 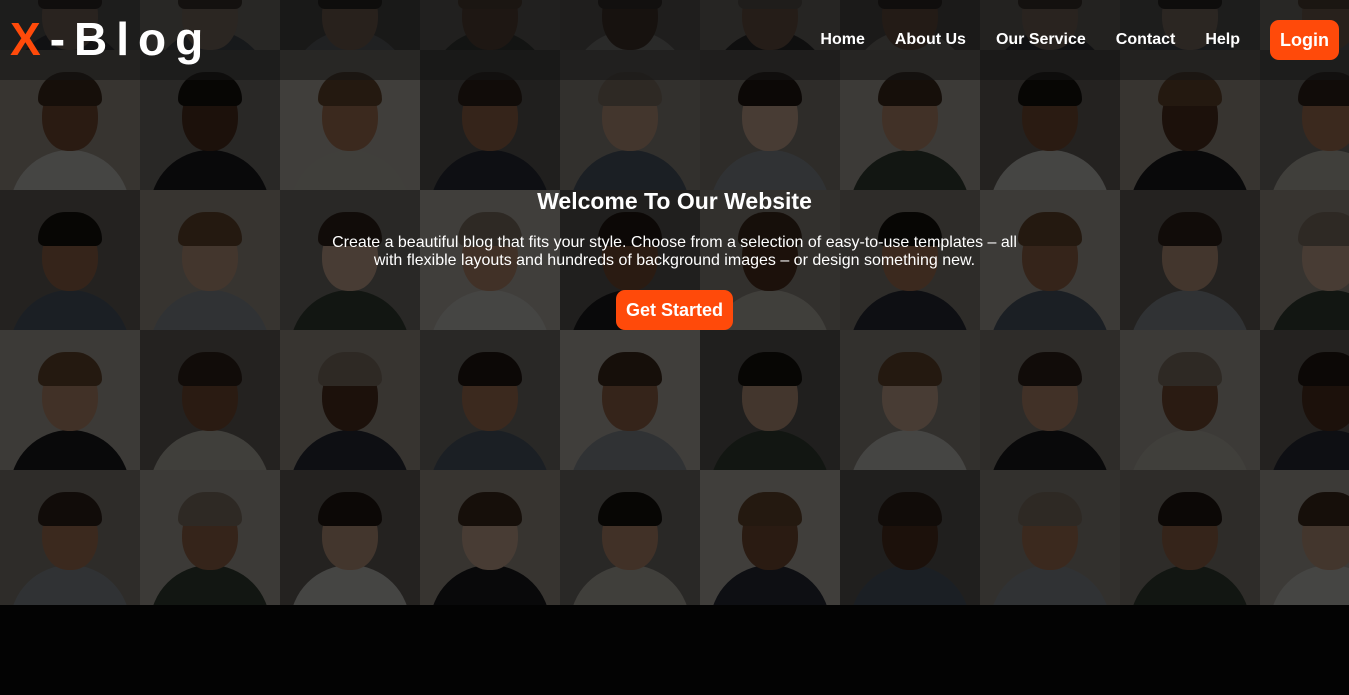 I want to click on login-button: Login, so click(x=1304, y=40).